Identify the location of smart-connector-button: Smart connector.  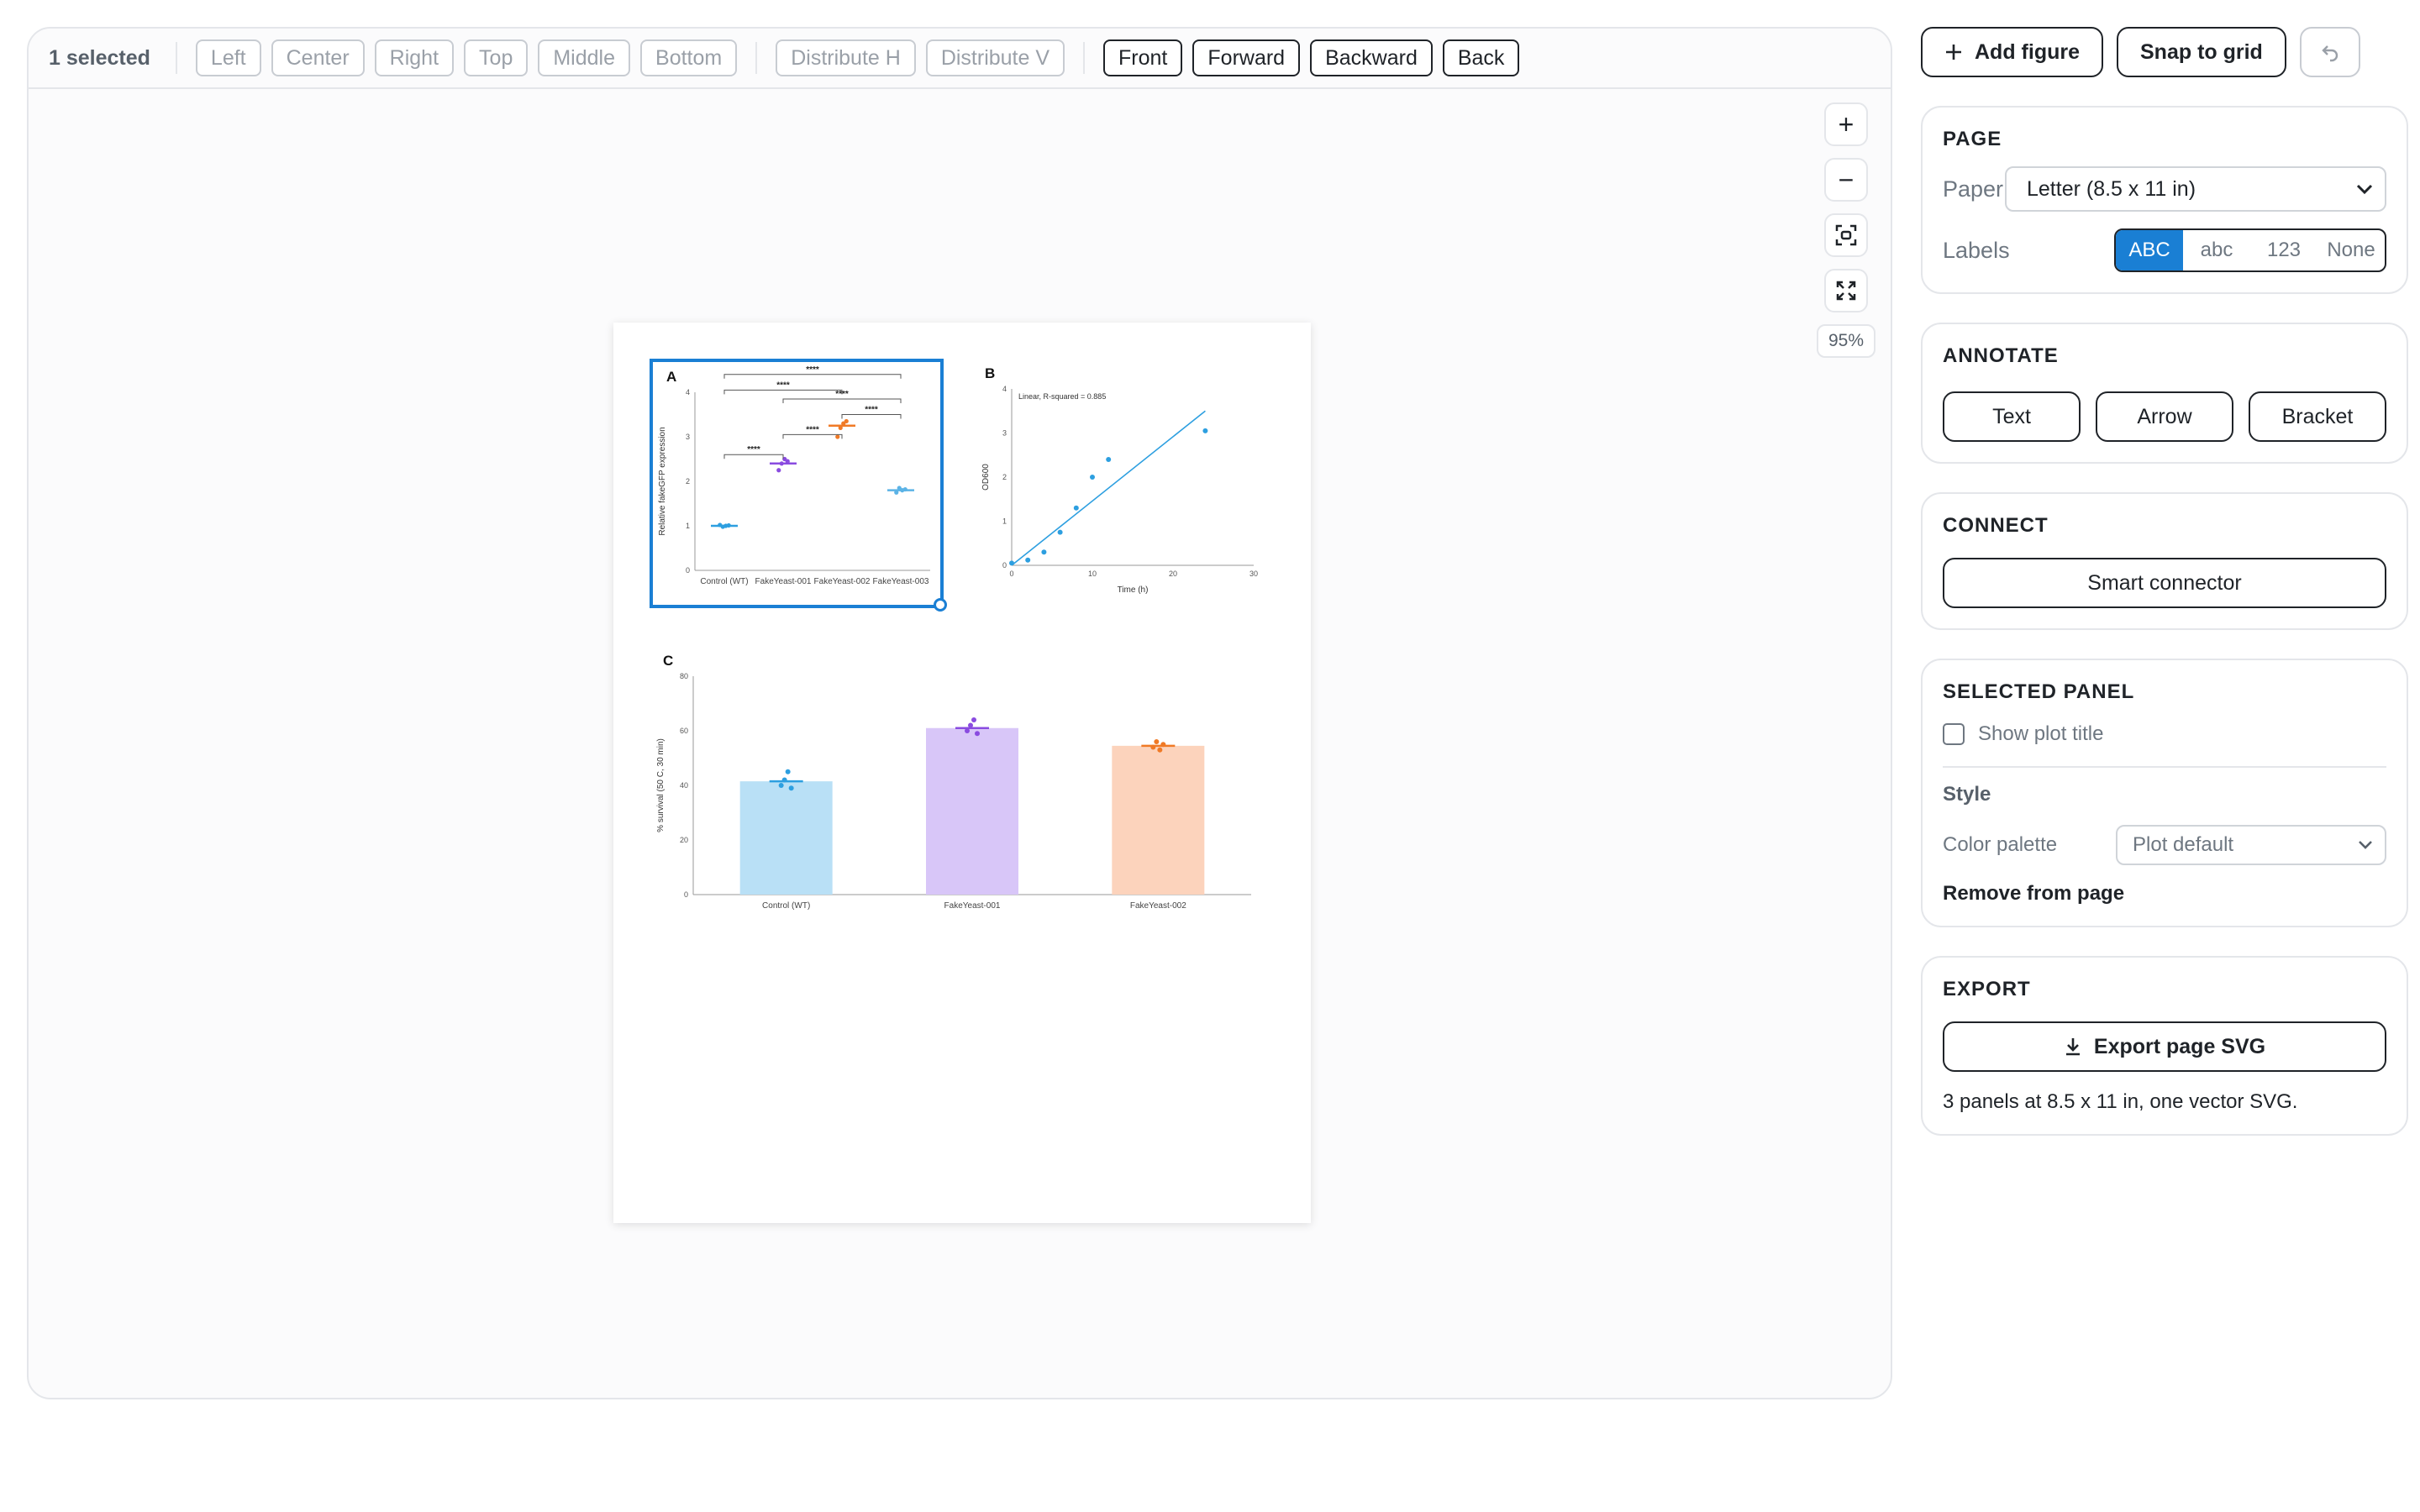
(2164, 583).